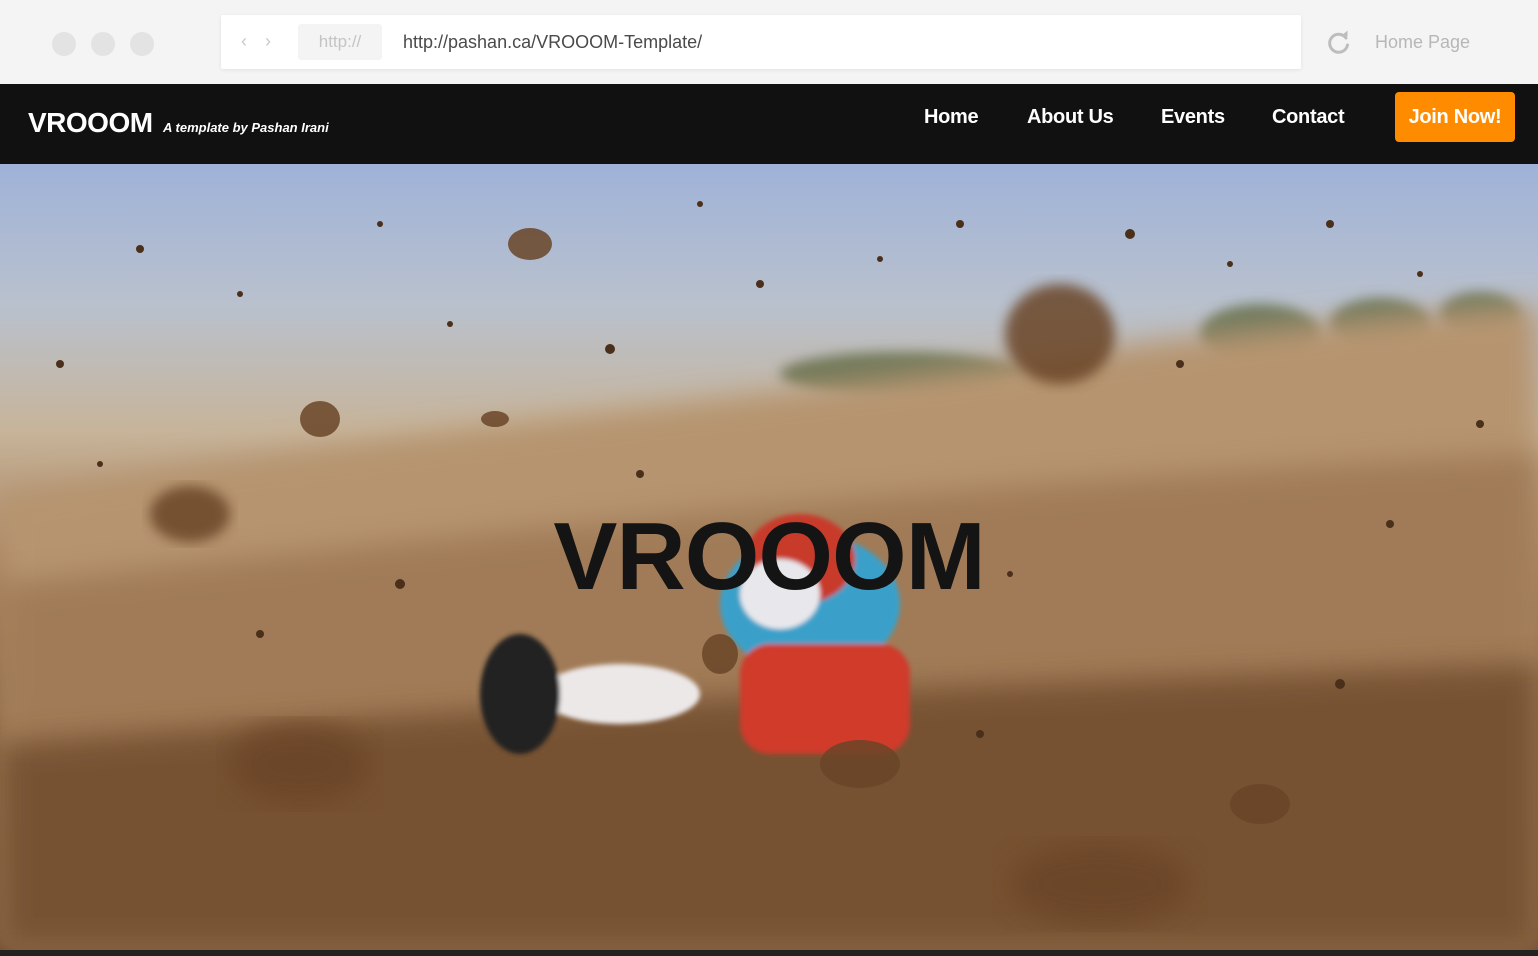 Image resolution: width=1538 pixels, height=956 pixels. What do you see at coordinates (951, 117) in the screenshot?
I see `nav-home: Home` at bounding box center [951, 117].